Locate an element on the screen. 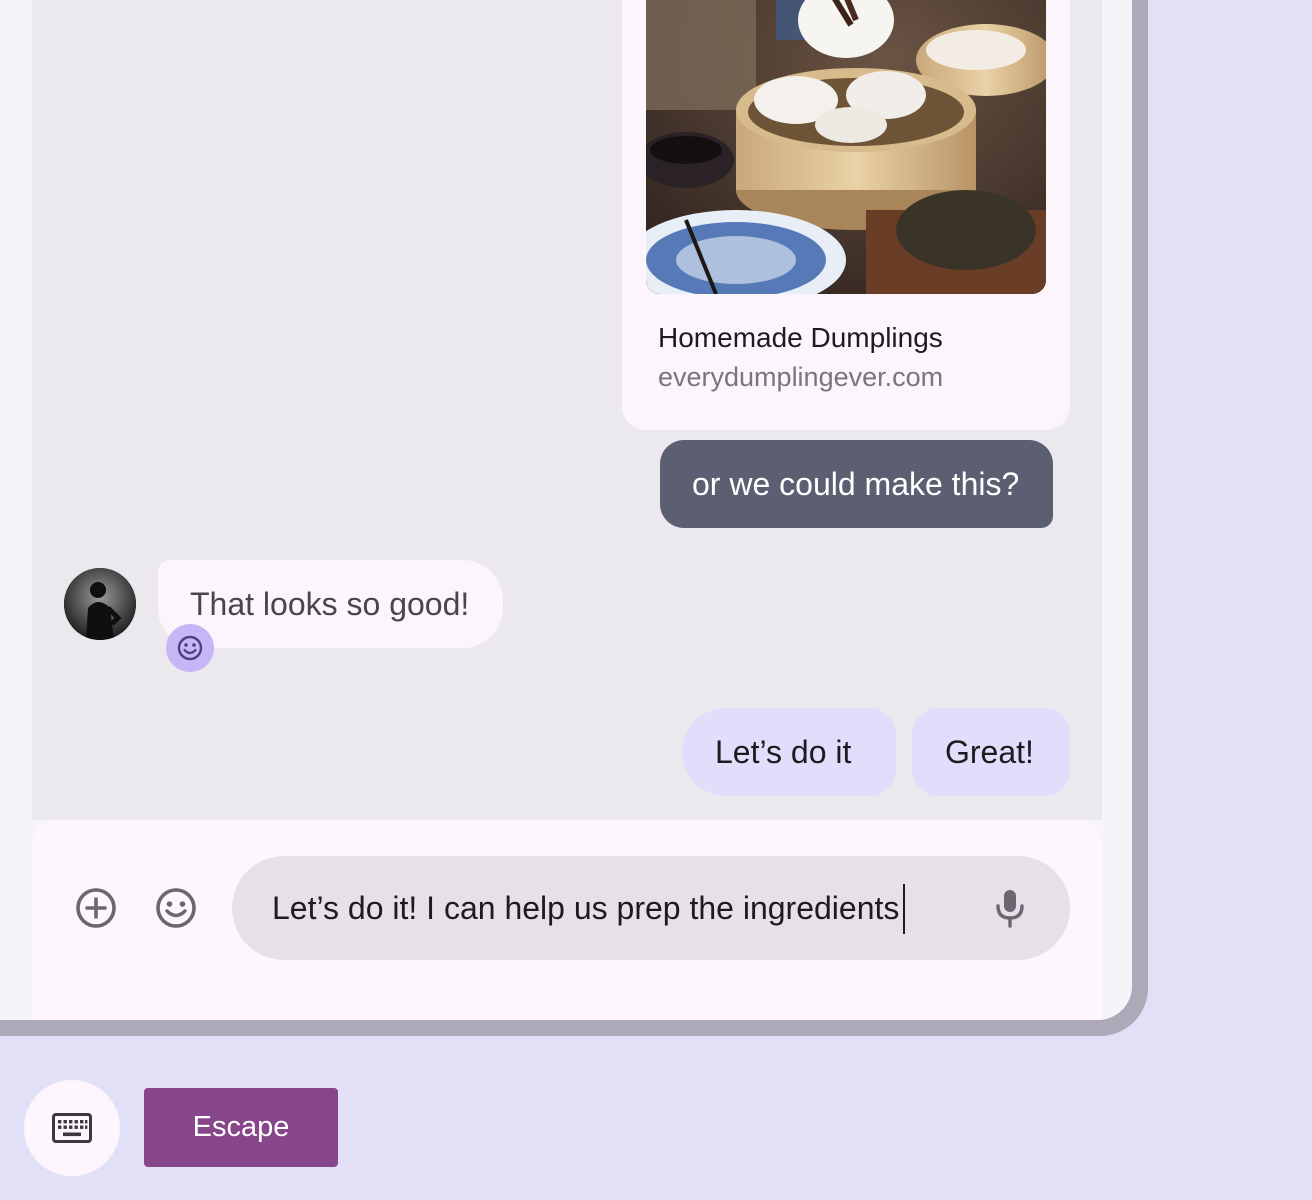 The height and width of the screenshot is (1200, 1312). reaction-badge is located at coordinates (190, 648).